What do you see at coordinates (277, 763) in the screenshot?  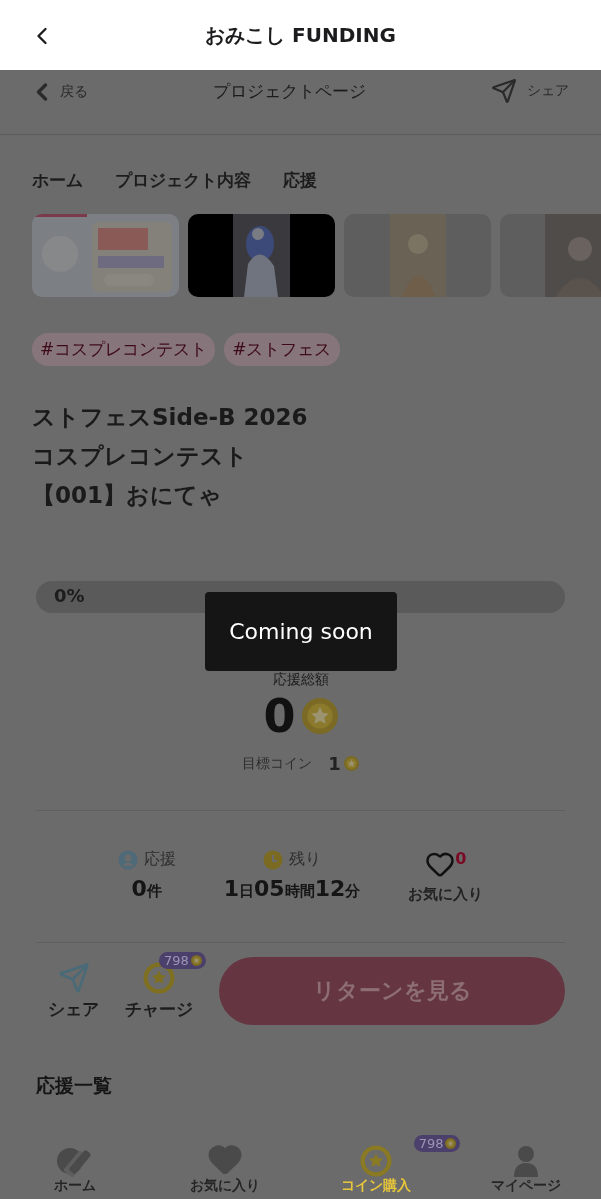 I see `goal-label: 目標コイン` at bounding box center [277, 763].